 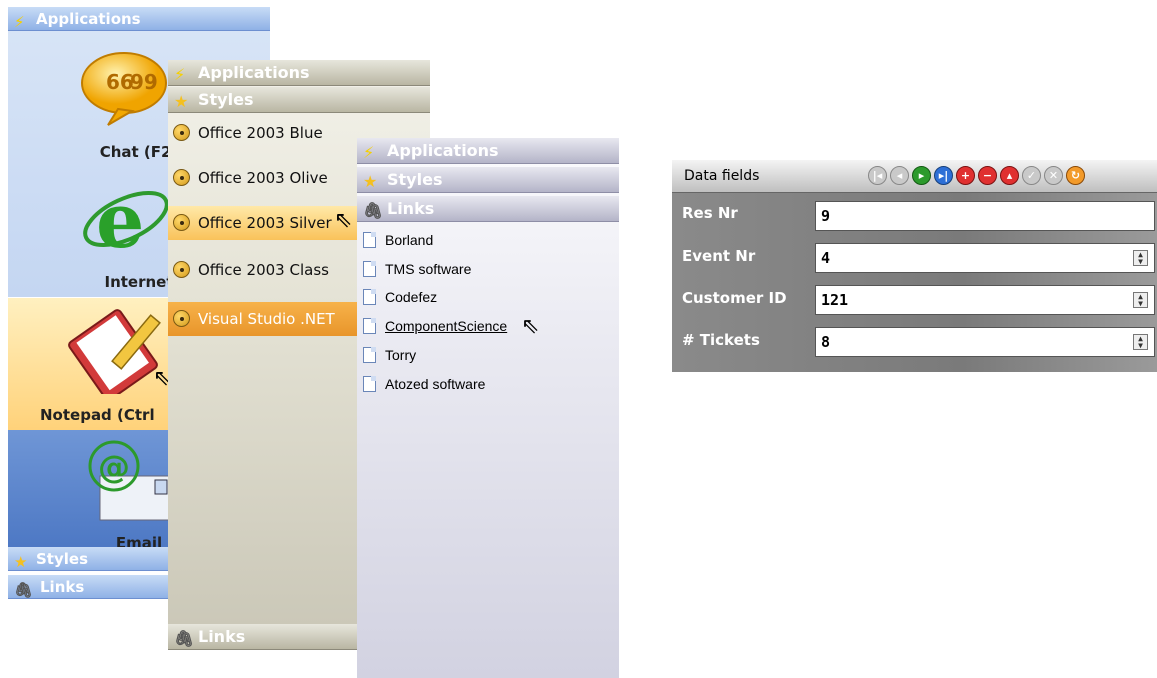 I want to click on nav-delete-icon: −, so click(x=987, y=175).